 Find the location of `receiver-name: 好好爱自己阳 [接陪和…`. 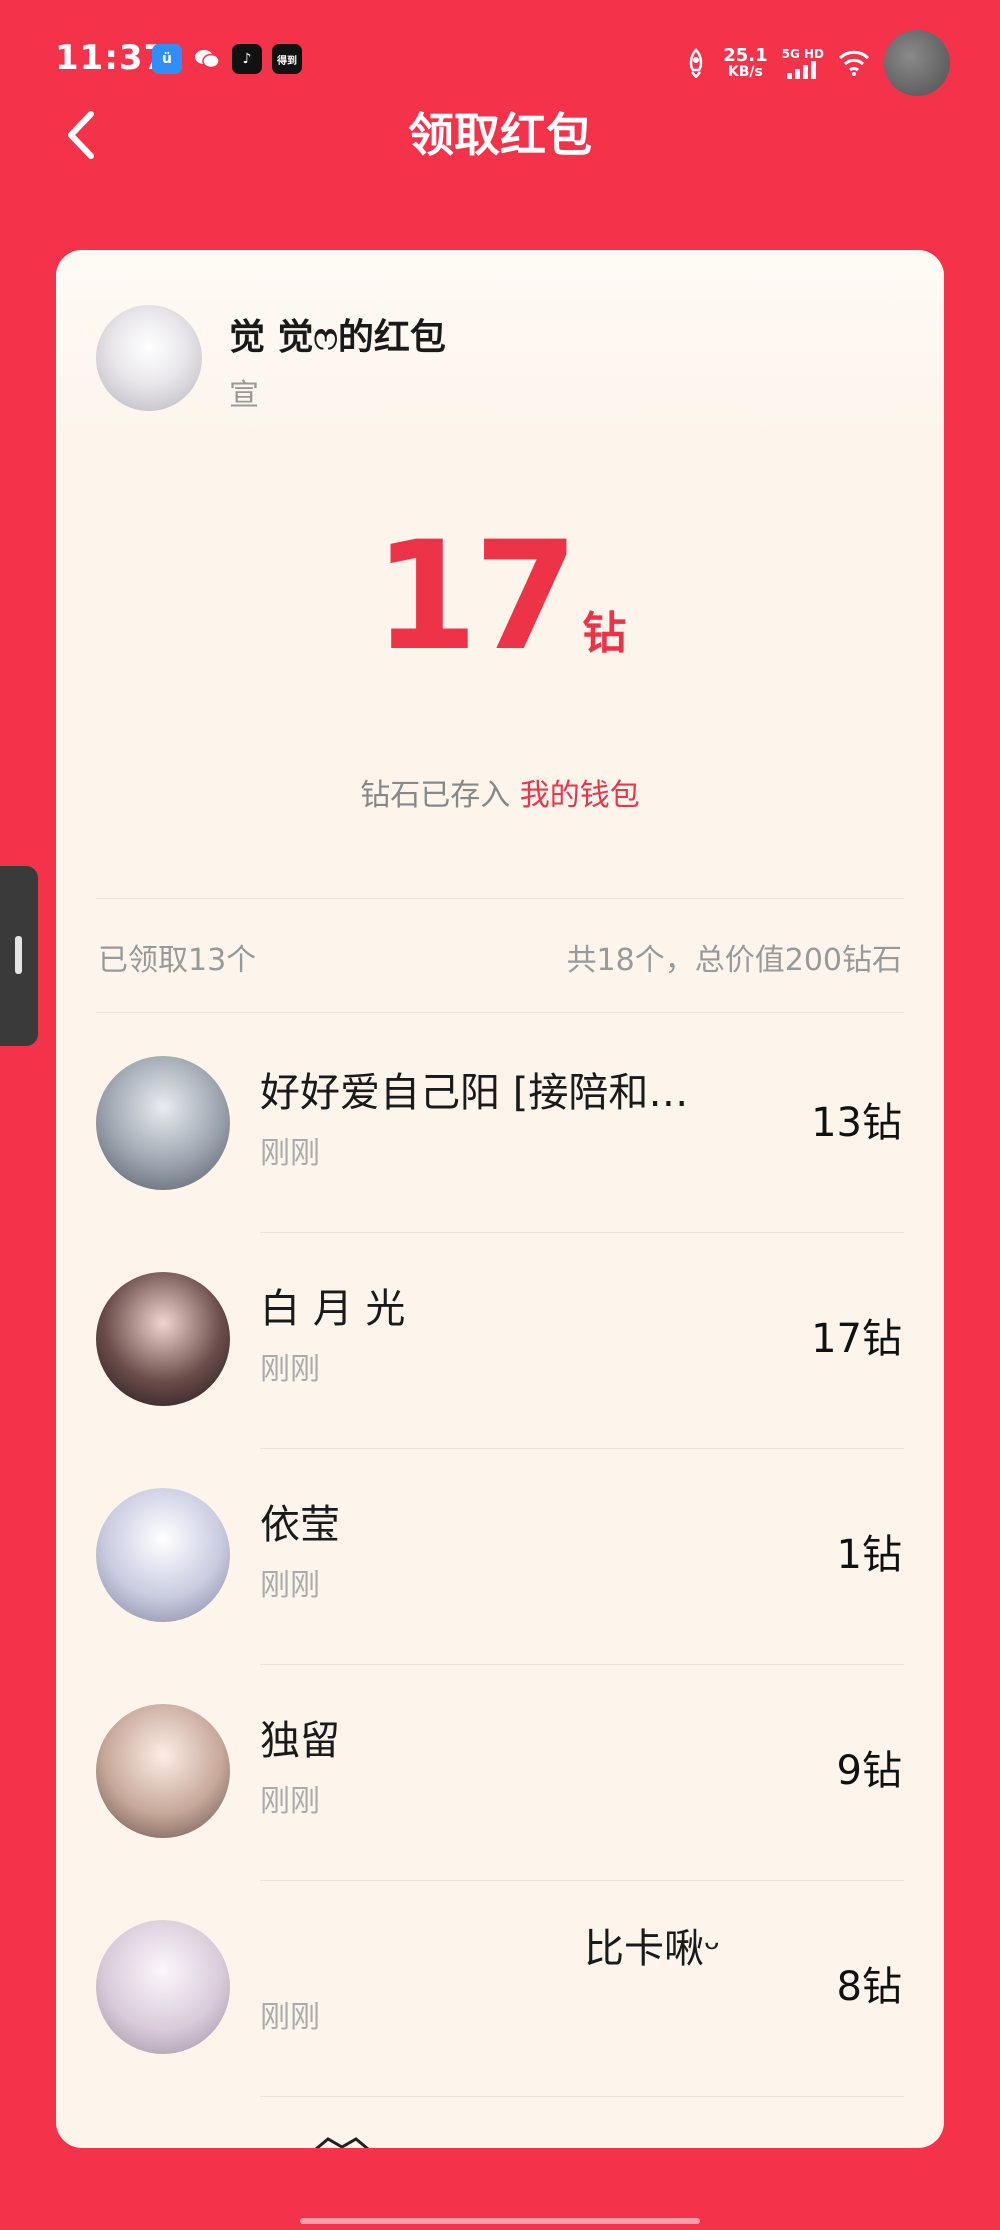

receiver-name: 好好爱自己阳 [接陪和… is located at coordinates (474, 1093).